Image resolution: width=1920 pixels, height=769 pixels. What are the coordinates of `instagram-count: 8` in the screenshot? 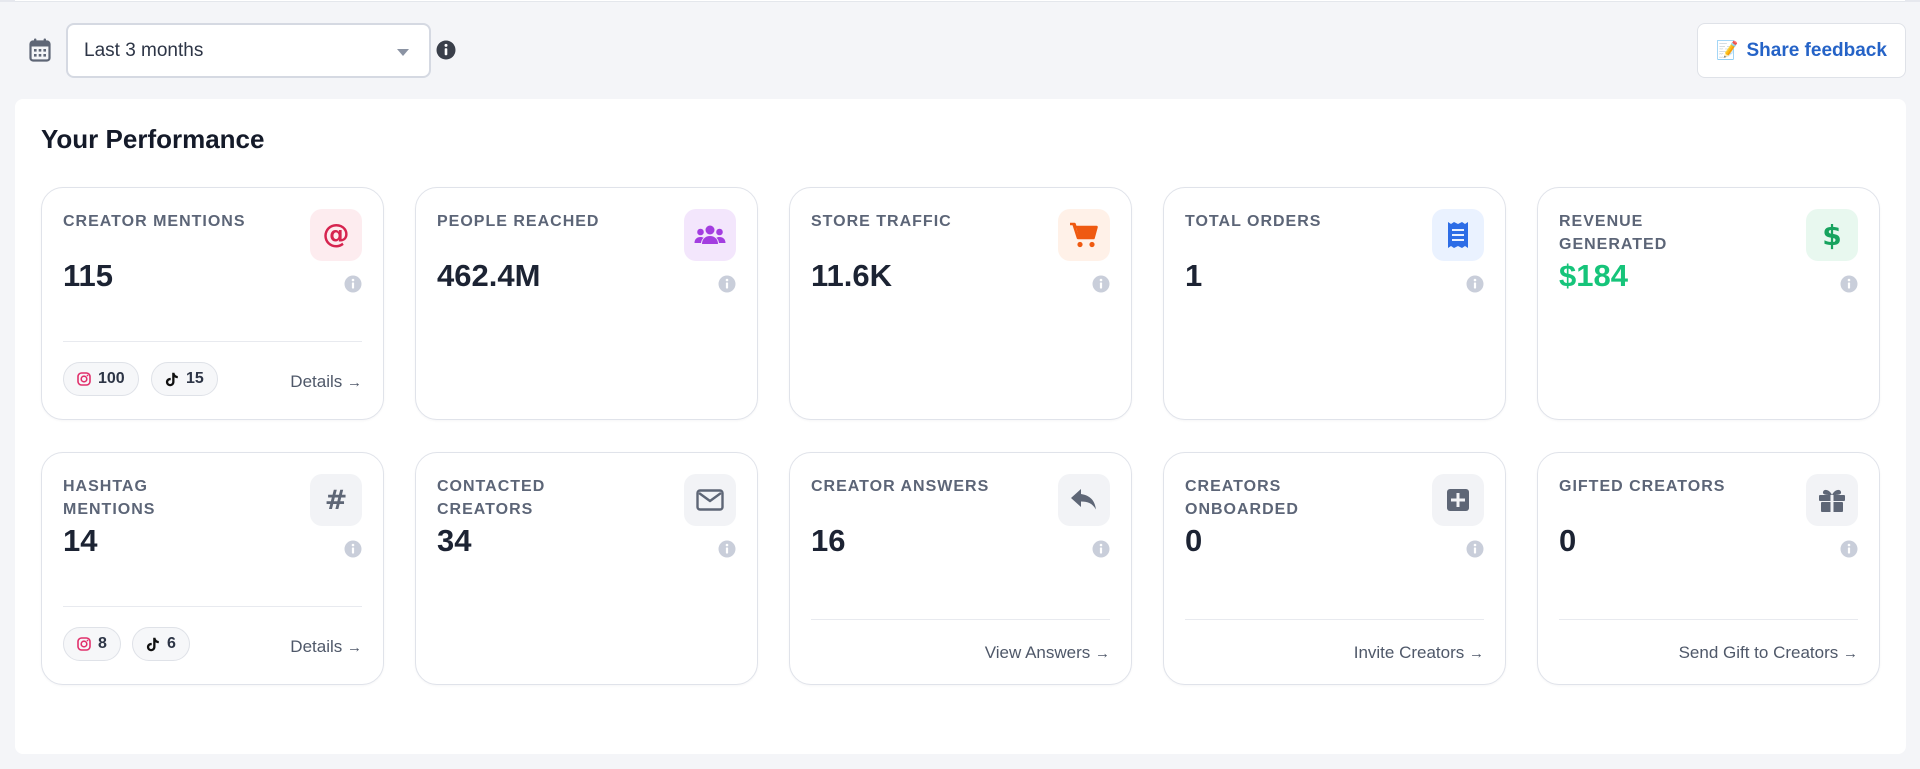 It's located at (102, 643).